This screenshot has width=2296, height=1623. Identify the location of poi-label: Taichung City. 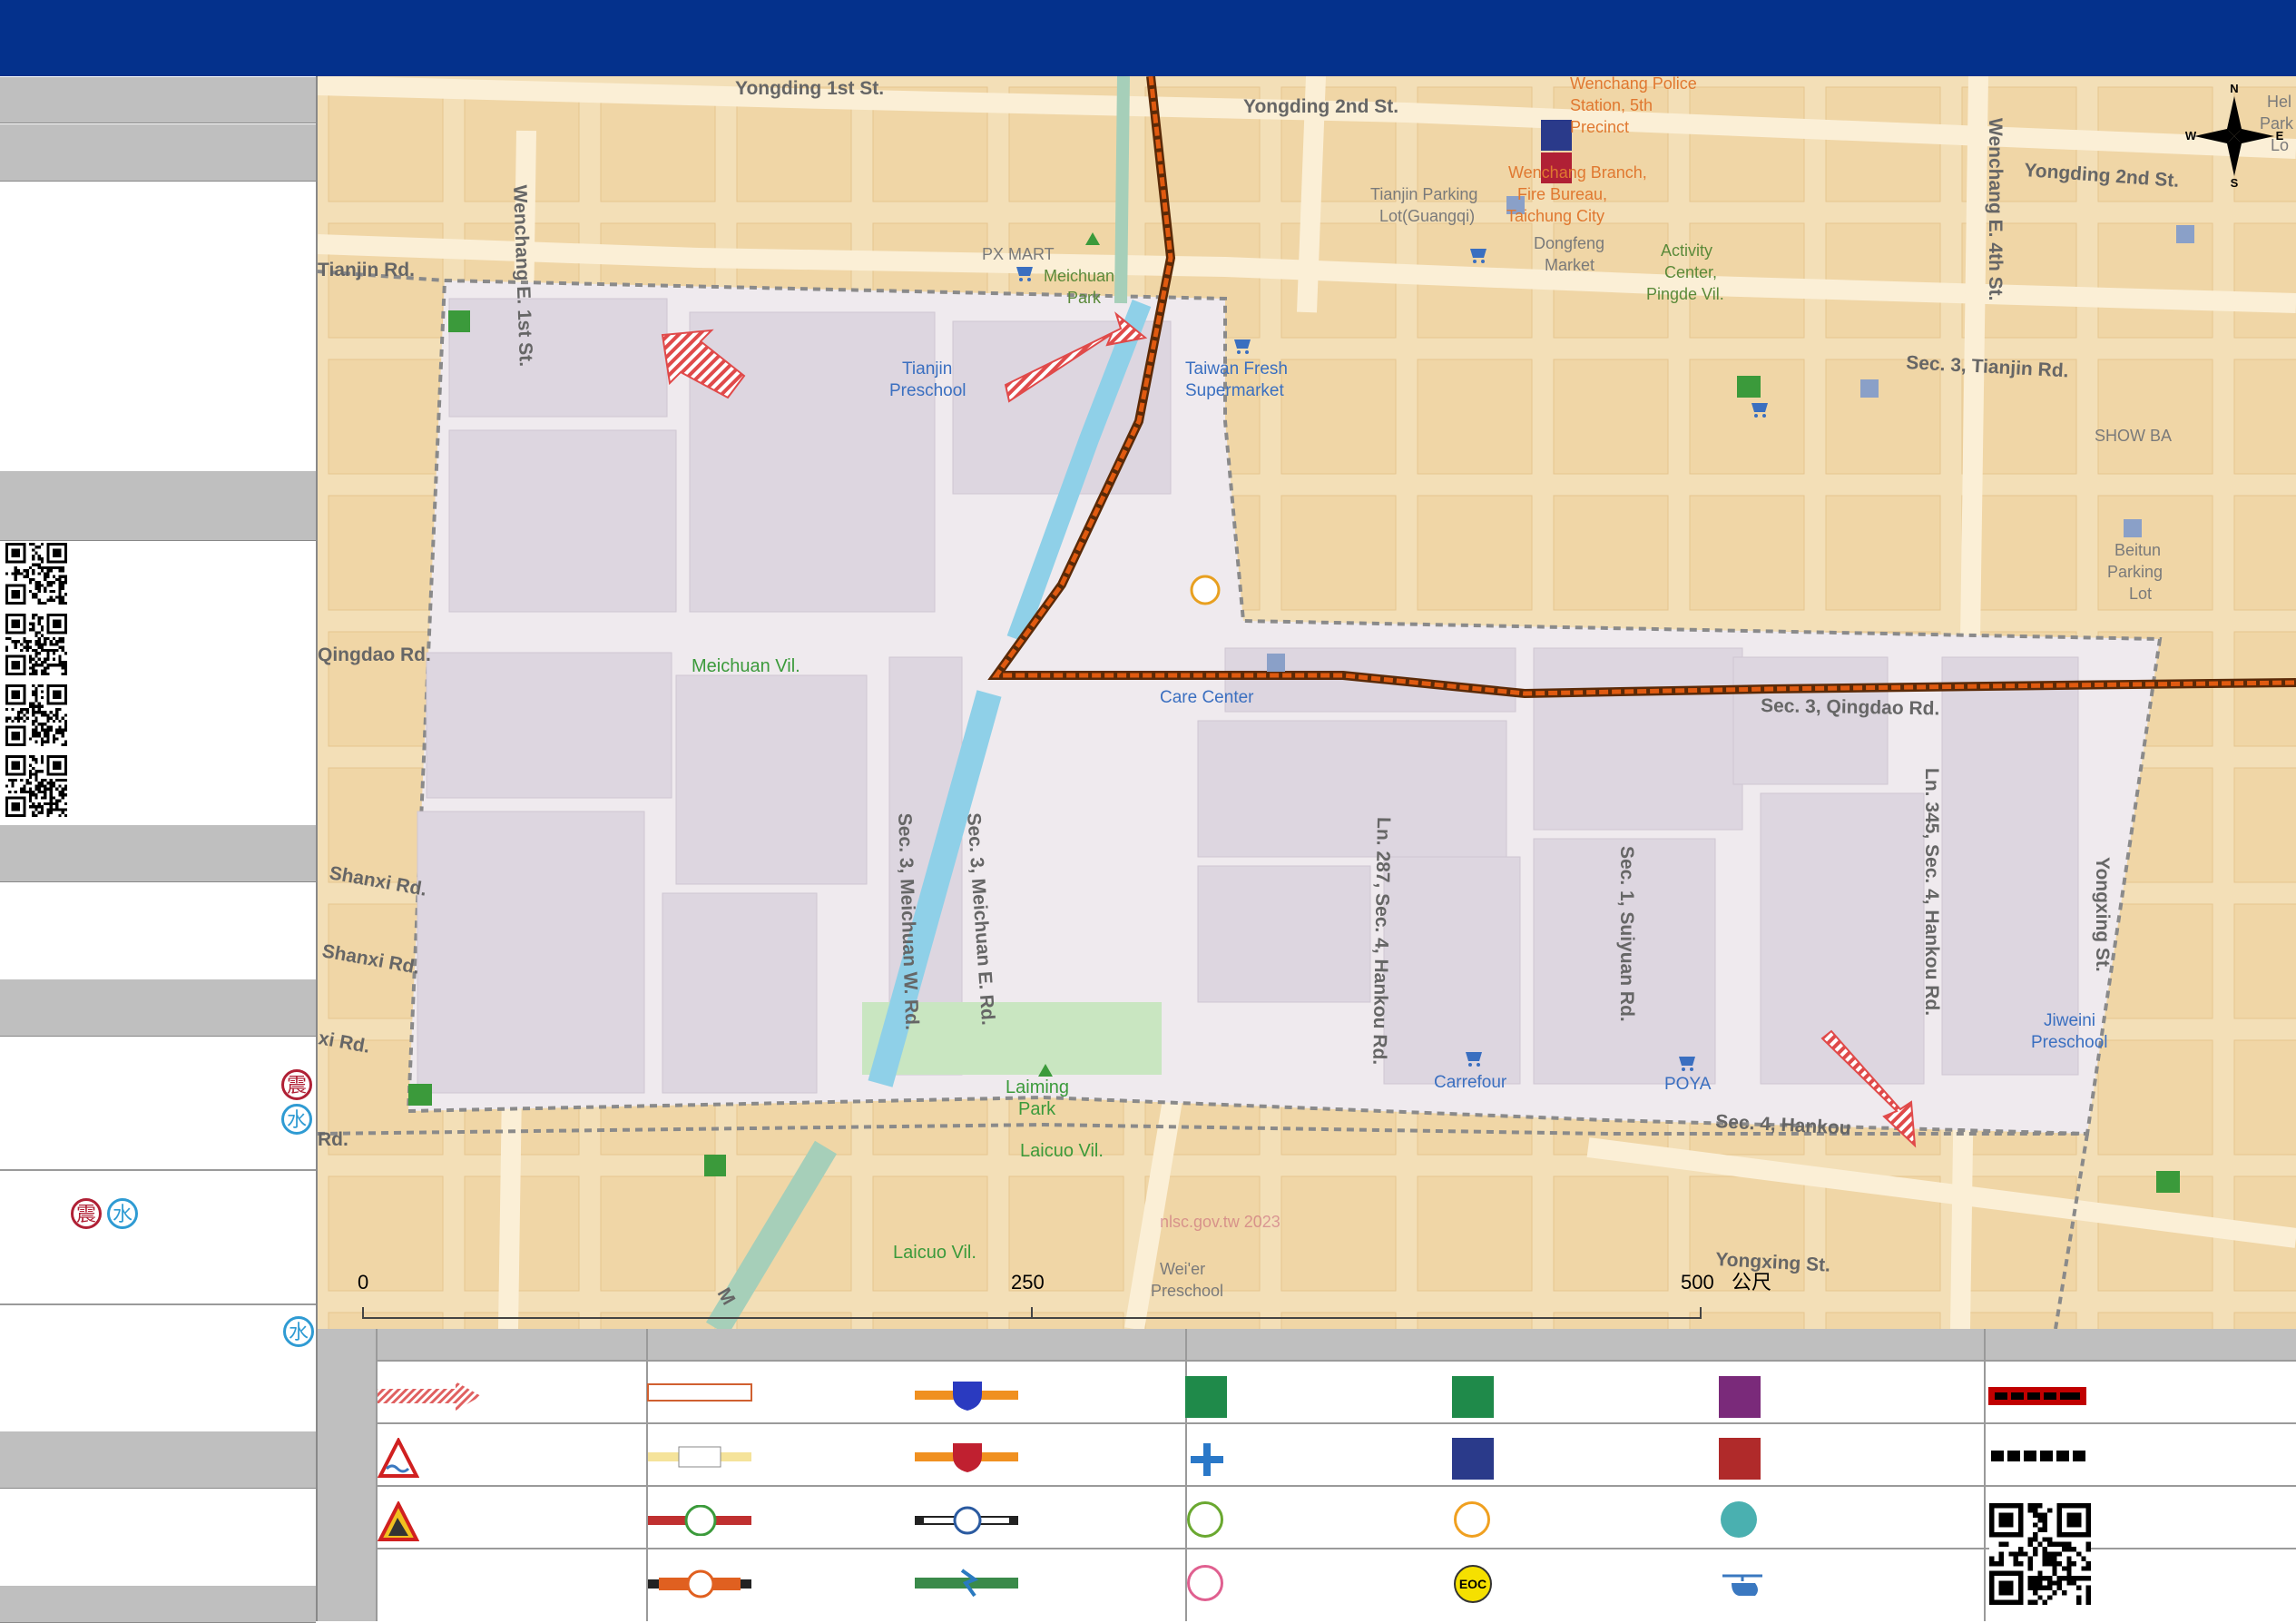
(1555, 216).